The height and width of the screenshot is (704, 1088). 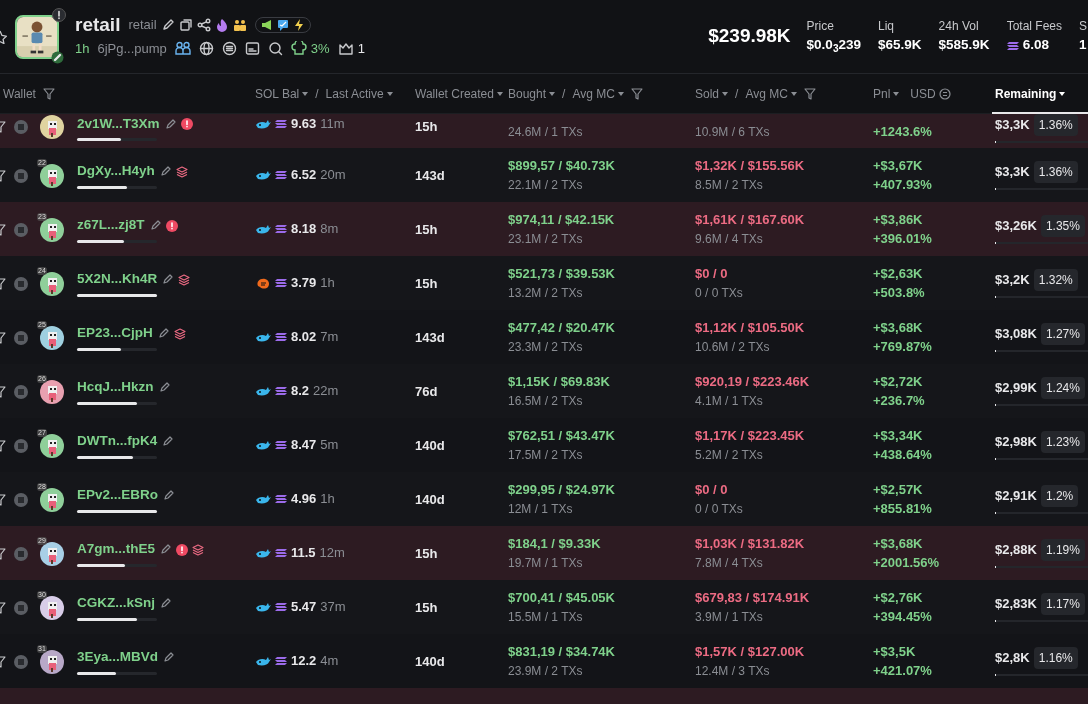 I want to click on wallet-address: EPv2...EBRo, so click(x=118, y=495).